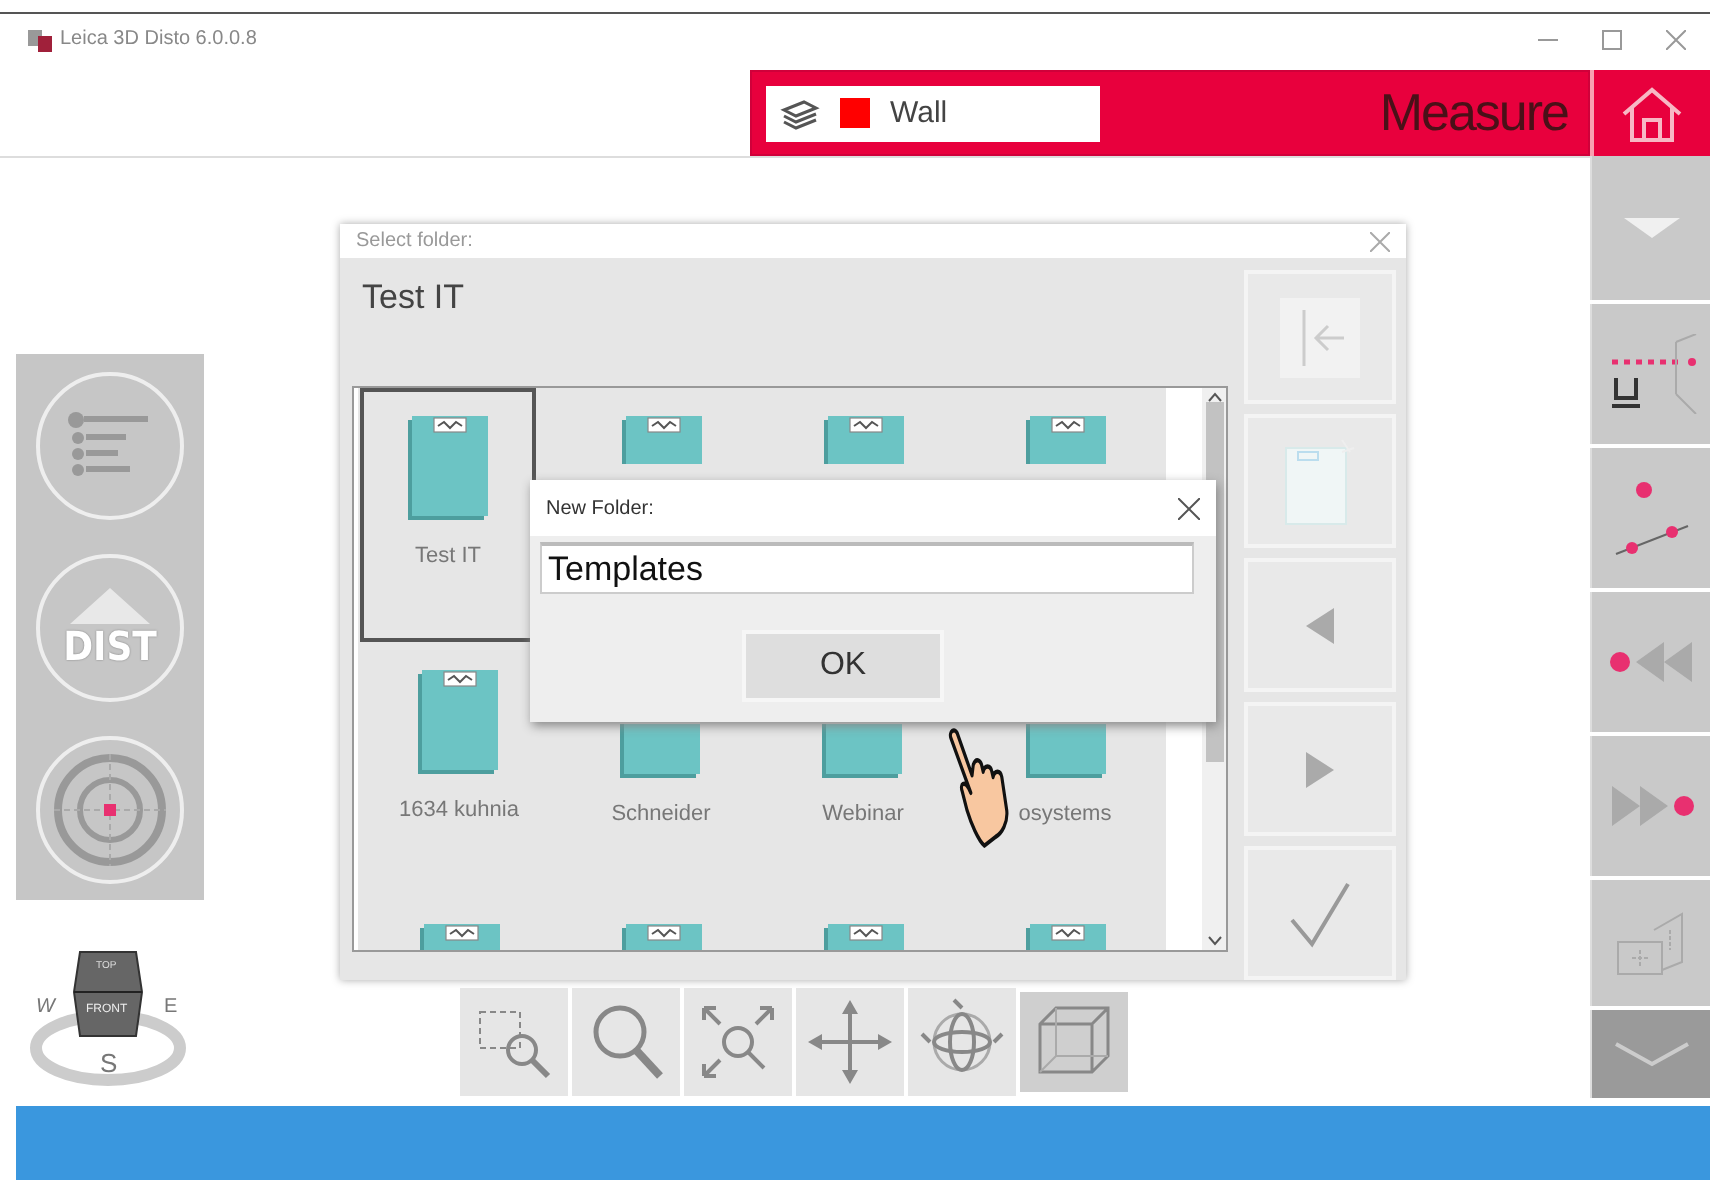 The height and width of the screenshot is (1180, 1710). Describe the element at coordinates (45, 1007) in the screenshot. I see `compass-west: W` at that location.